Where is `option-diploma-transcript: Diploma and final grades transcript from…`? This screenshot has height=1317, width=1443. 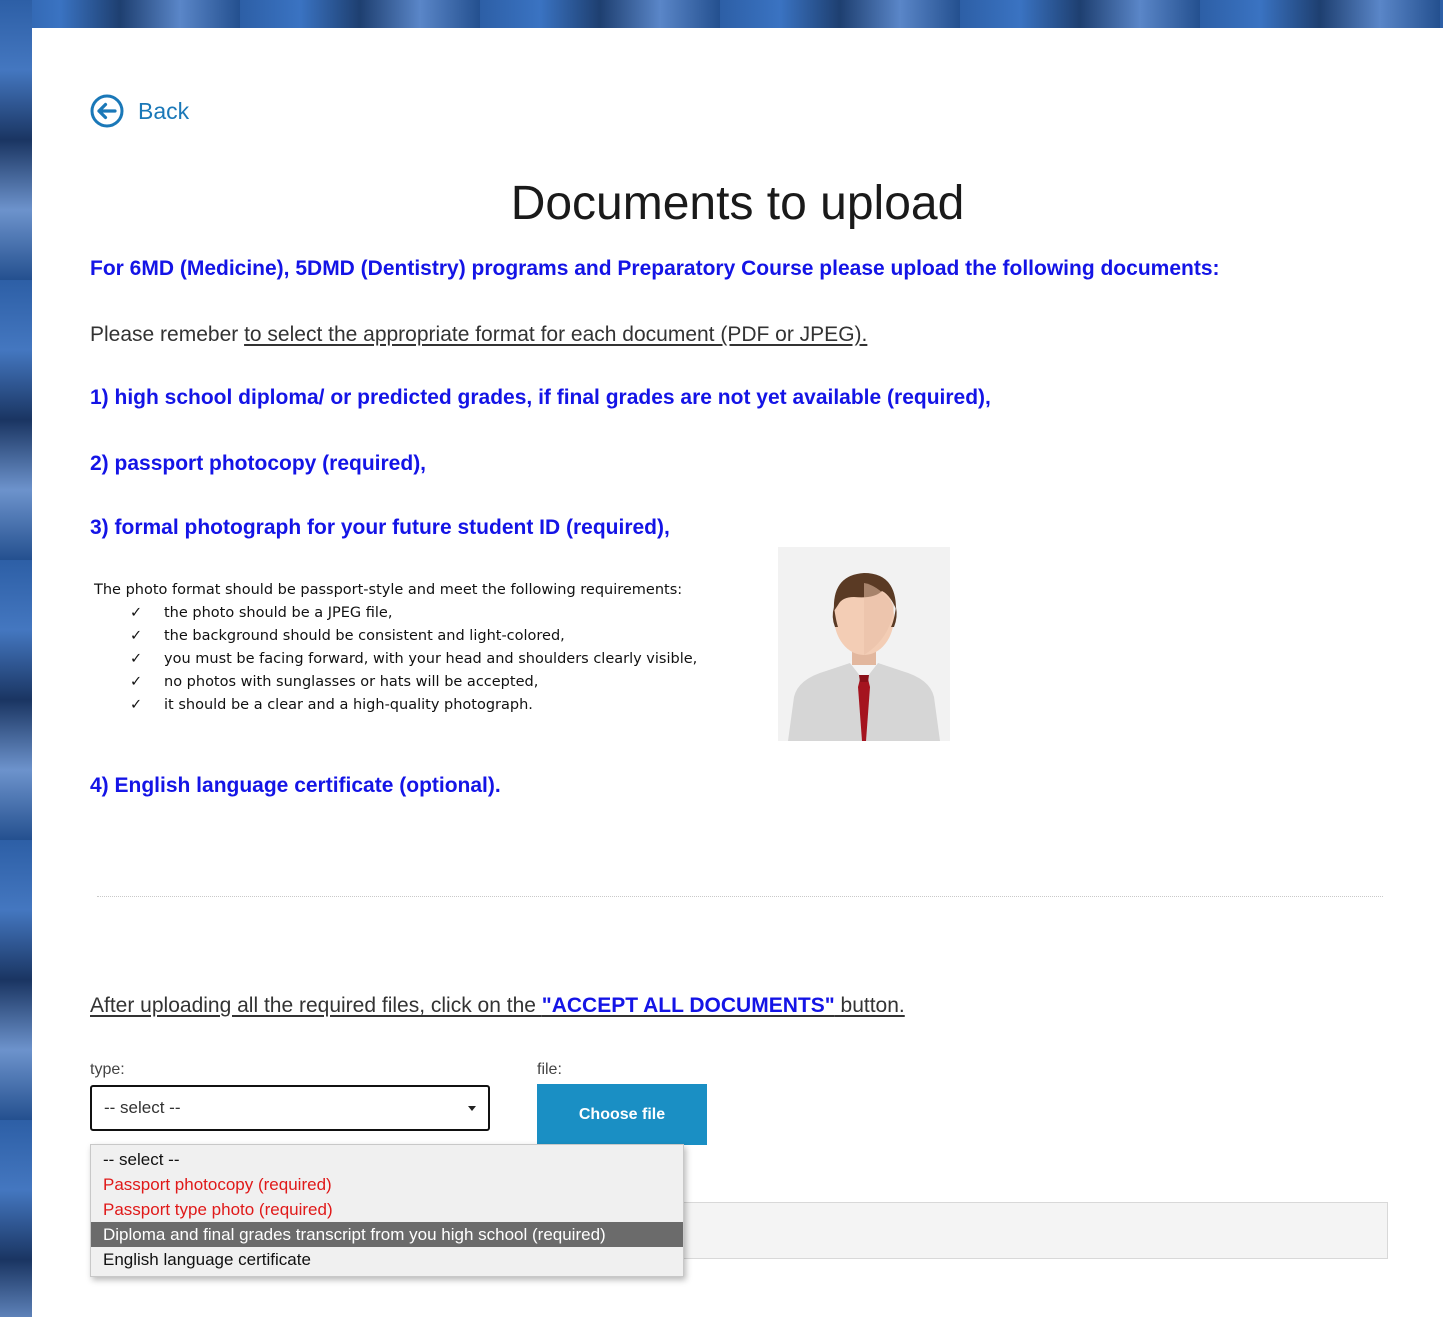
option-diploma-transcript: Diploma and final grades transcript from… is located at coordinates (387, 1234).